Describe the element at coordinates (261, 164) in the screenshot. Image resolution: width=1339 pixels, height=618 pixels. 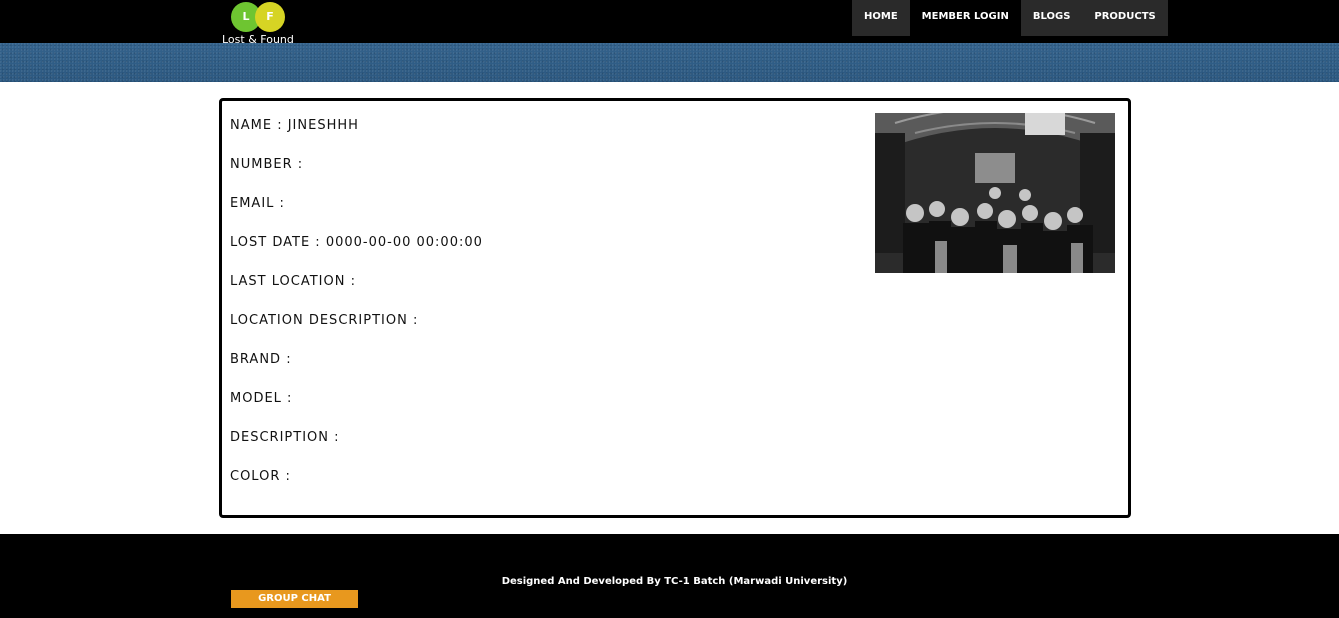
I see `field-number-label: NUMBER` at that location.